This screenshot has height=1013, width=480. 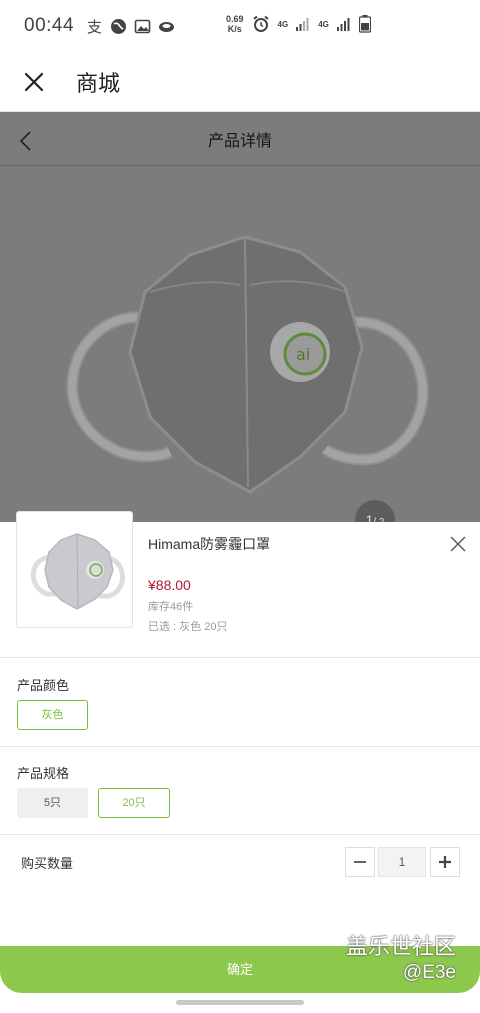 I want to click on spec-section-label: 产品规格, so click(x=43, y=773).